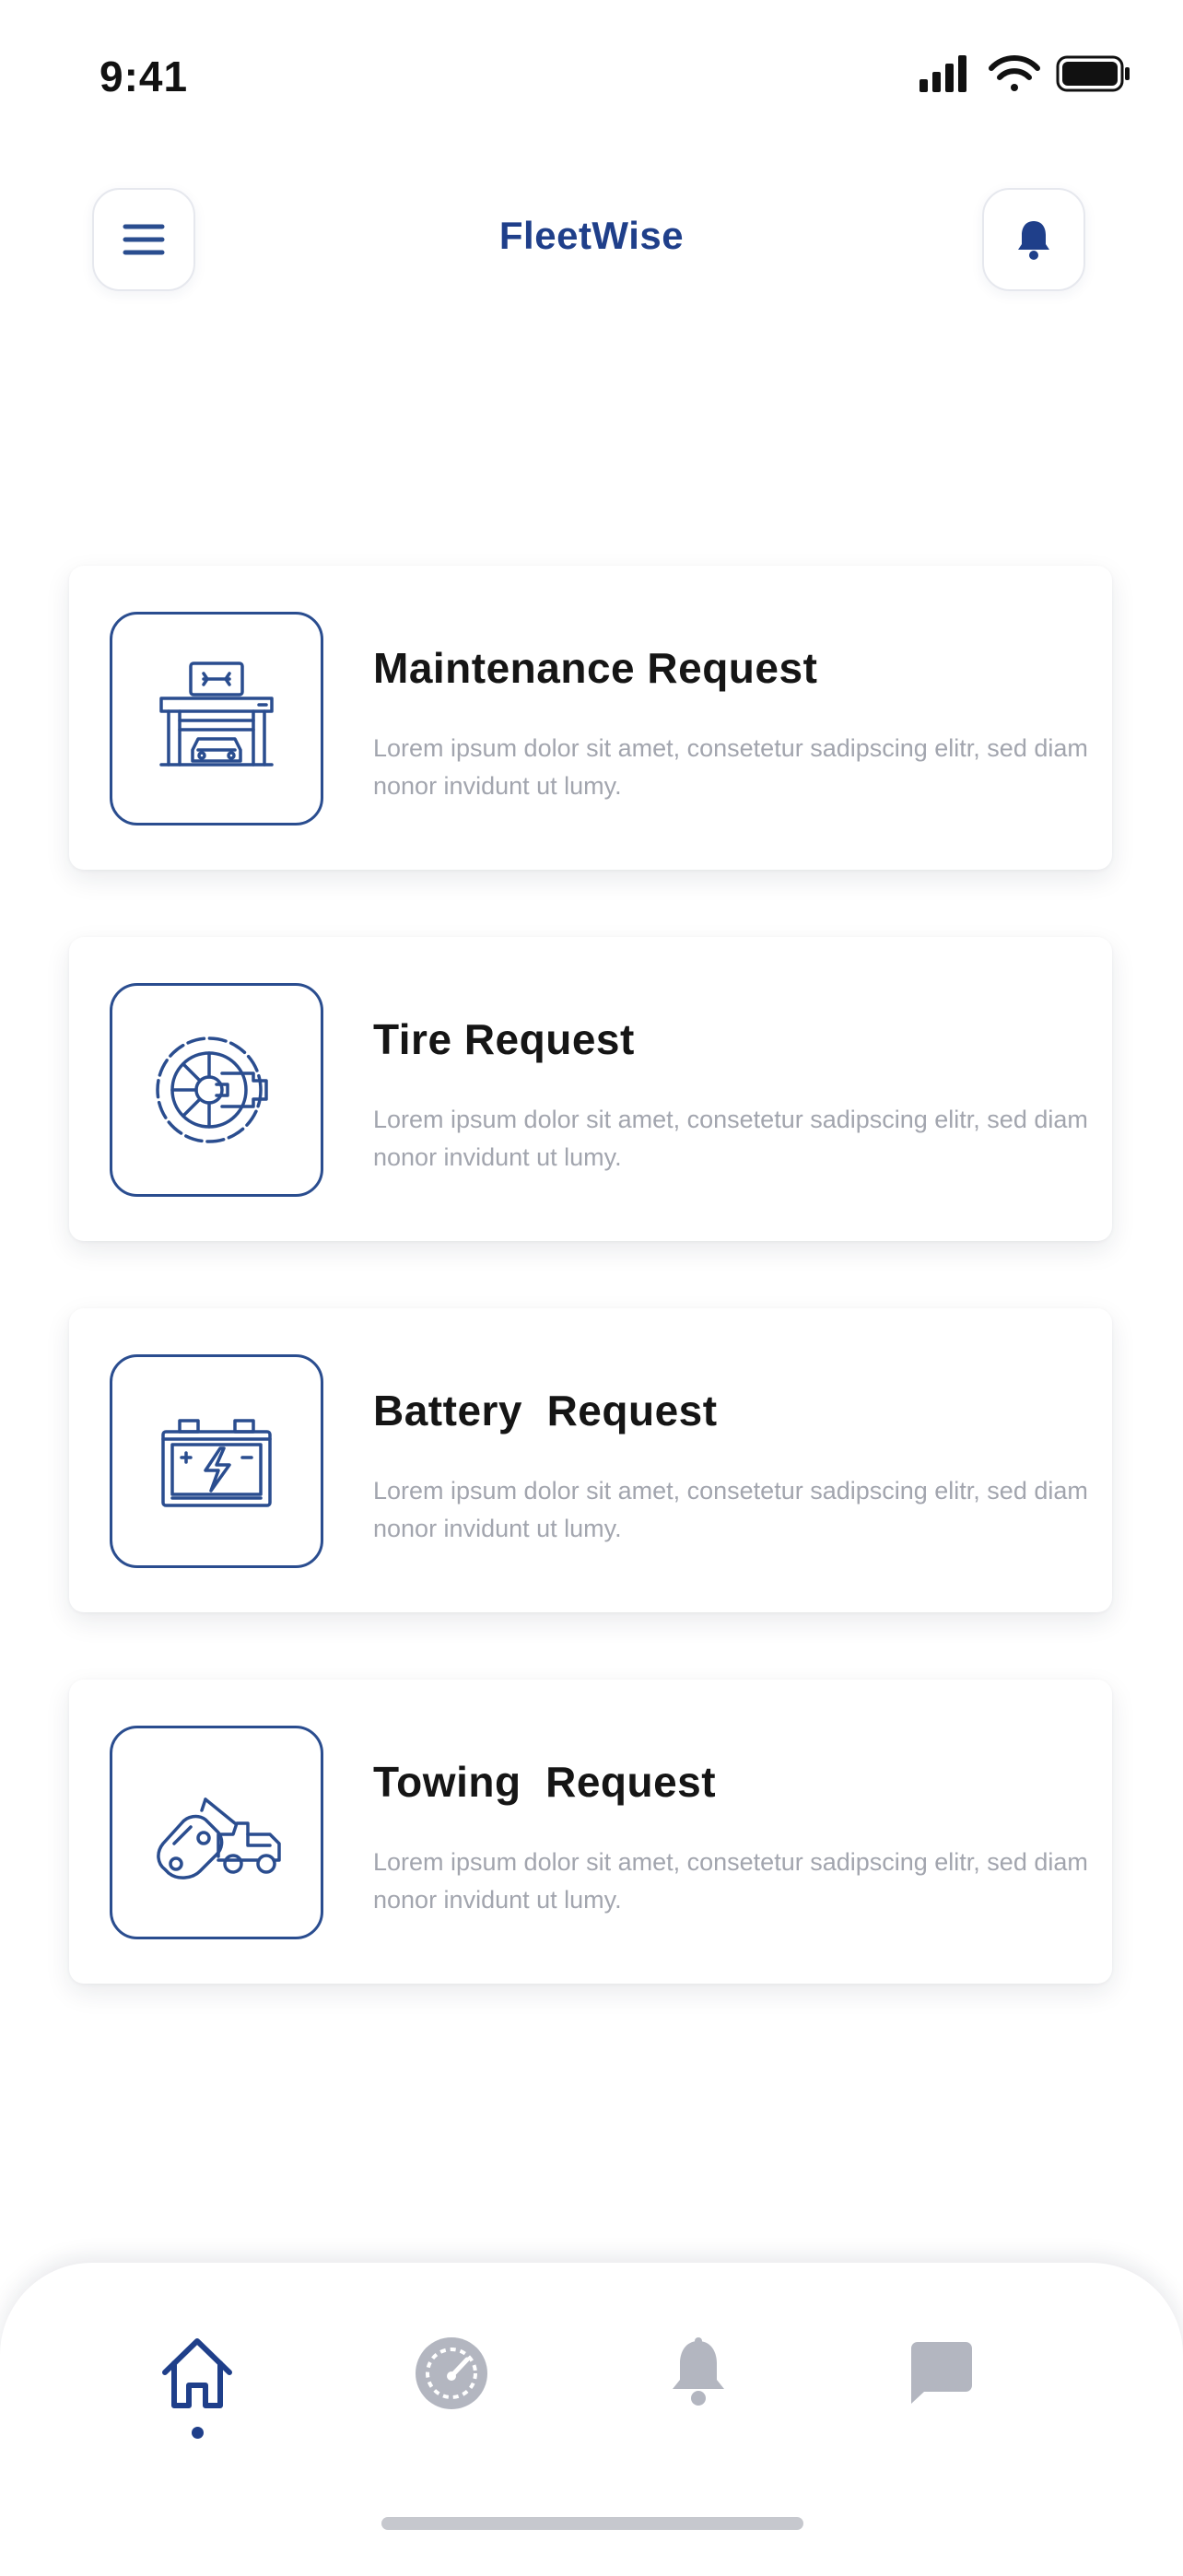 The width and height of the screenshot is (1183, 2576). I want to click on status-bar: 9:41, so click(591, 69).